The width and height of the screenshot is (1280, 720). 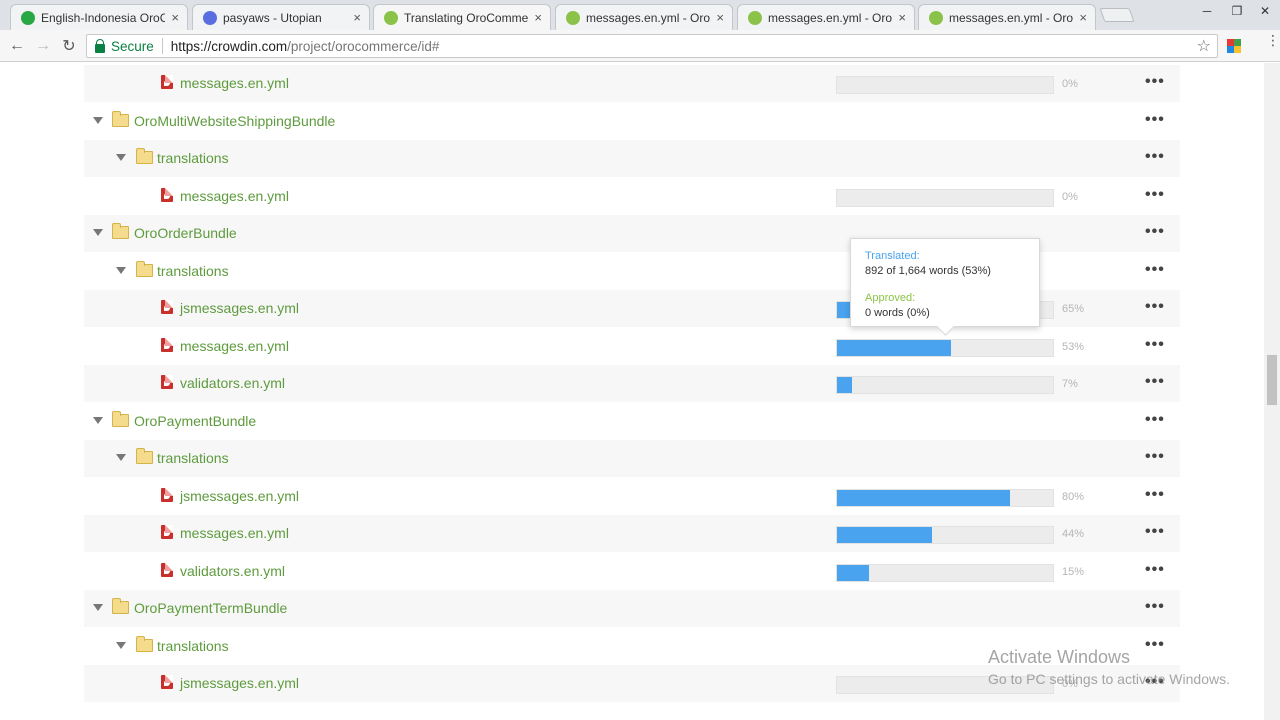 What do you see at coordinates (1265, 11) in the screenshot?
I see `close-window-icon: ✕` at bounding box center [1265, 11].